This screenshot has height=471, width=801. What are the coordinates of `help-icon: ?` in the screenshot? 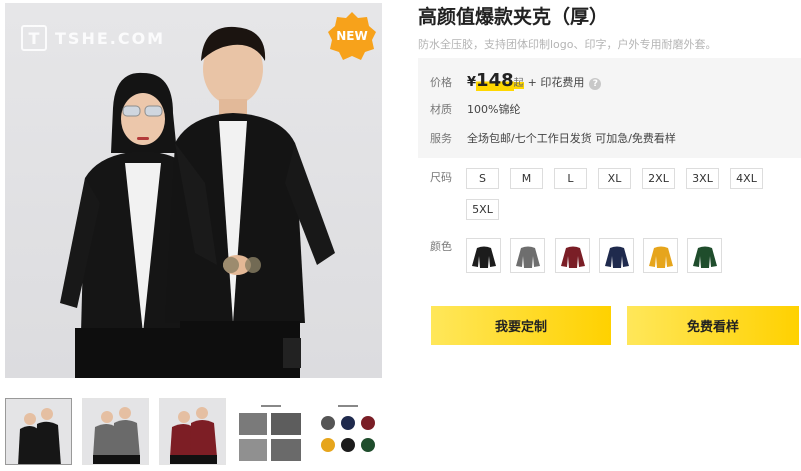 It's located at (595, 84).